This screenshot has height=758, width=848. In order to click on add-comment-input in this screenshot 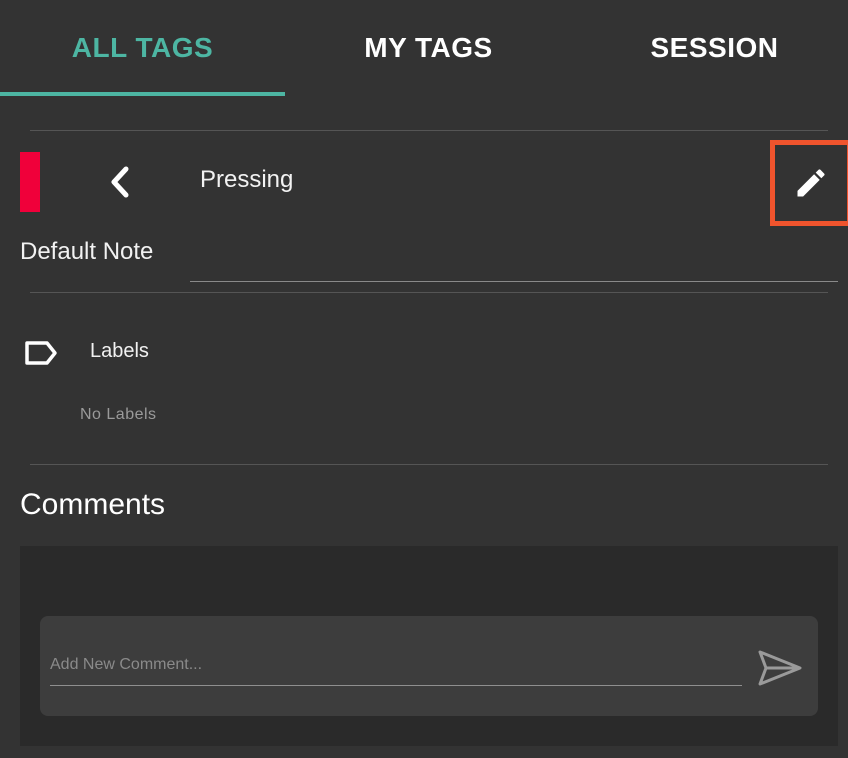, I will do `click(396, 665)`.